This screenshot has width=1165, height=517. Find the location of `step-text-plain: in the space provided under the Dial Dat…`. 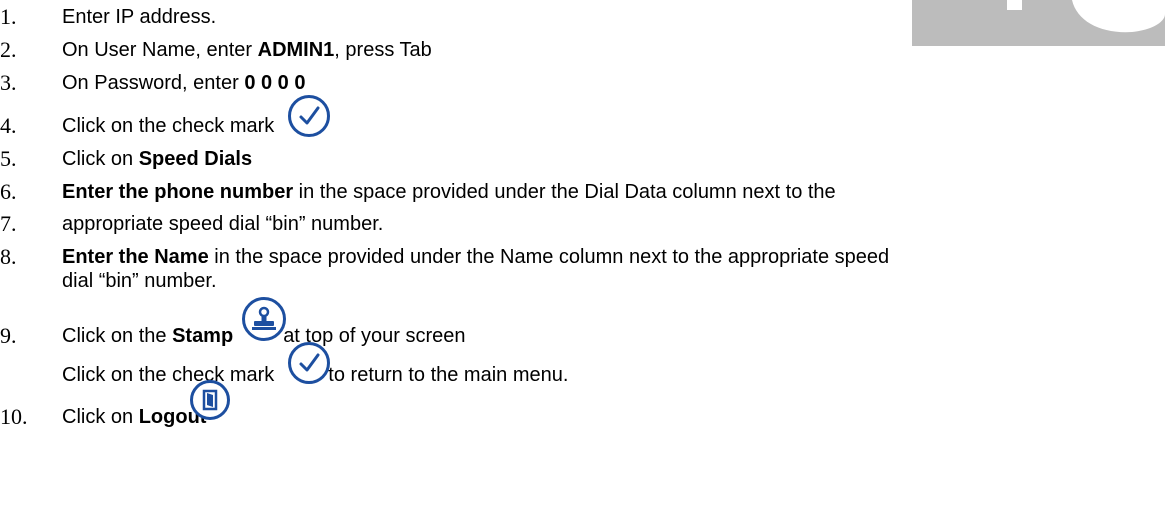

step-text-plain: in the space provided under the Dial Dat… is located at coordinates (564, 192).